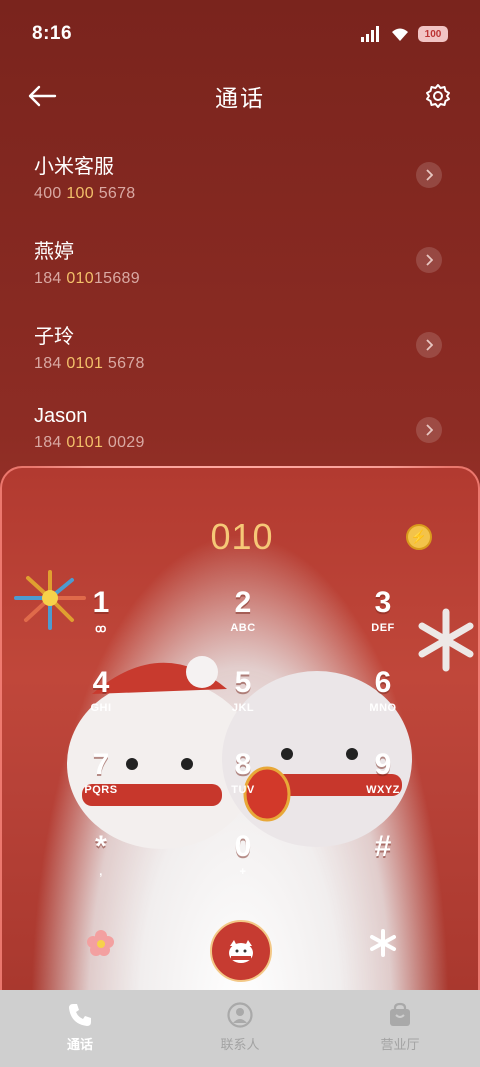  What do you see at coordinates (240, 267) in the screenshot?
I see `suggestion-item: 燕婷 184 01015689` at bounding box center [240, 267].